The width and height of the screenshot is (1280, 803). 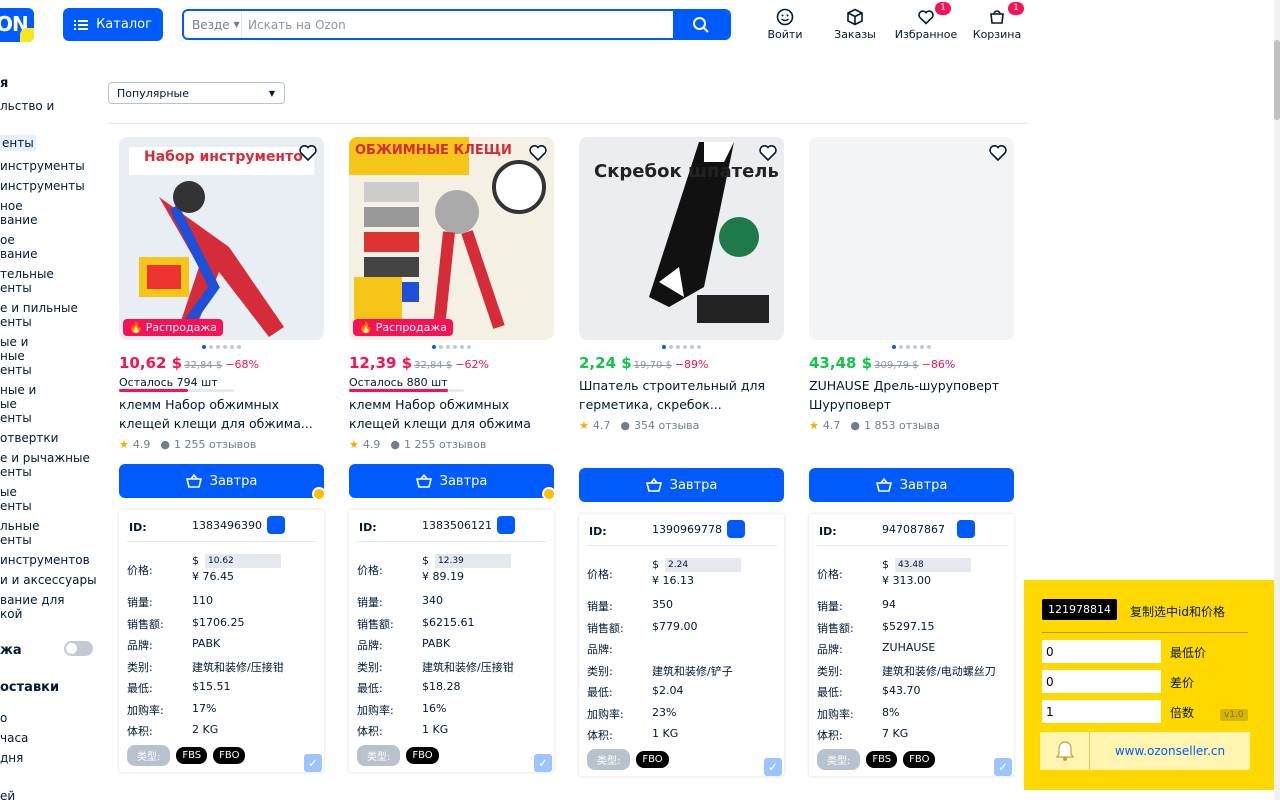 What do you see at coordinates (32, 600) in the screenshot?
I see `sidebar-item: вание для` at bounding box center [32, 600].